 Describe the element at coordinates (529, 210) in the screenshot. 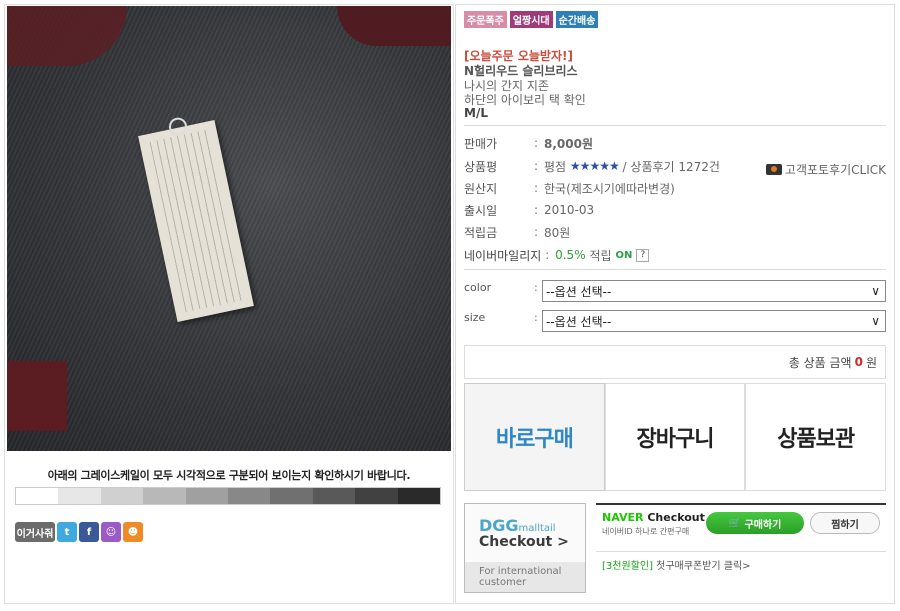

I see `release-row: 출시일: 2010-03` at that location.